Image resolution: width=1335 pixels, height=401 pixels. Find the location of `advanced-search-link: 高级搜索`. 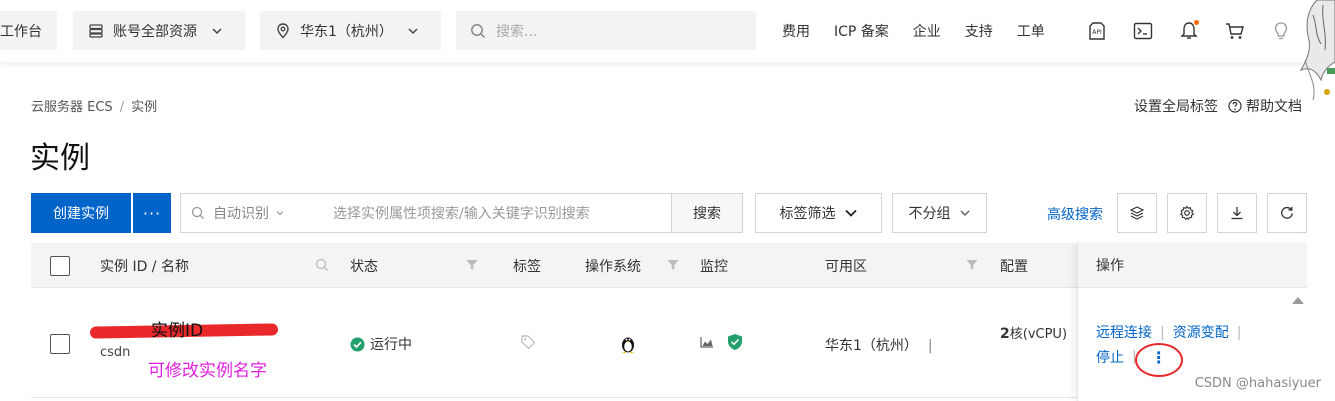

advanced-search-link: 高级搜索 is located at coordinates (1075, 214).